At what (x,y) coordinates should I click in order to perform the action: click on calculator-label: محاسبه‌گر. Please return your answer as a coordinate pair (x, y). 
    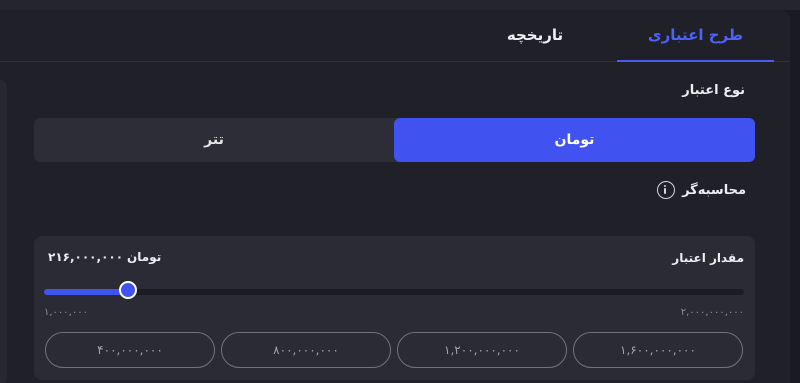
    Looking at the image, I should click on (714, 190).